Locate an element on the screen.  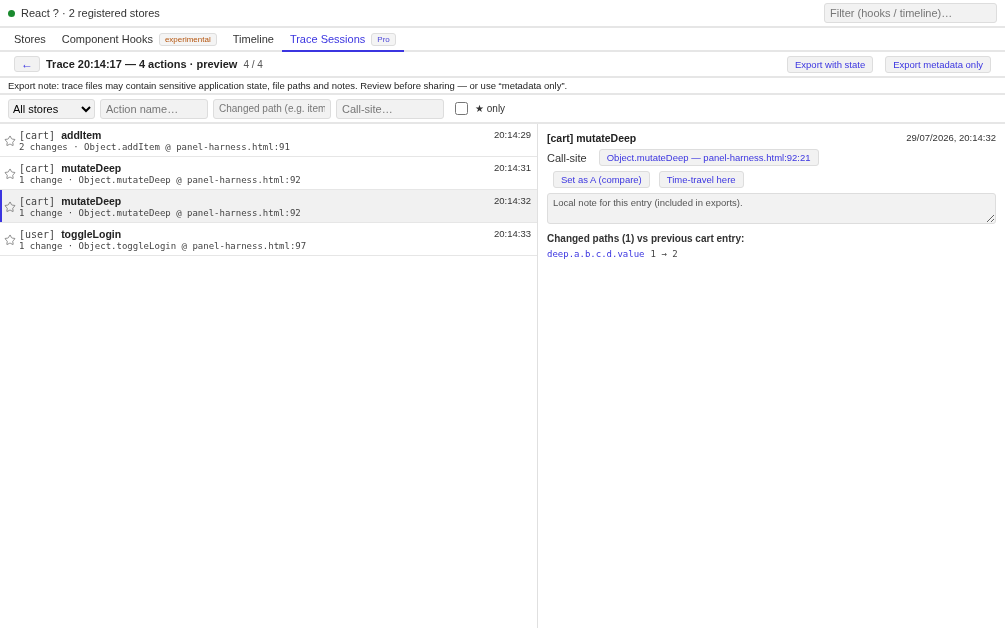
changes-heading: Changed paths (1) vs previous cart entry: is located at coordinates (646, 238).